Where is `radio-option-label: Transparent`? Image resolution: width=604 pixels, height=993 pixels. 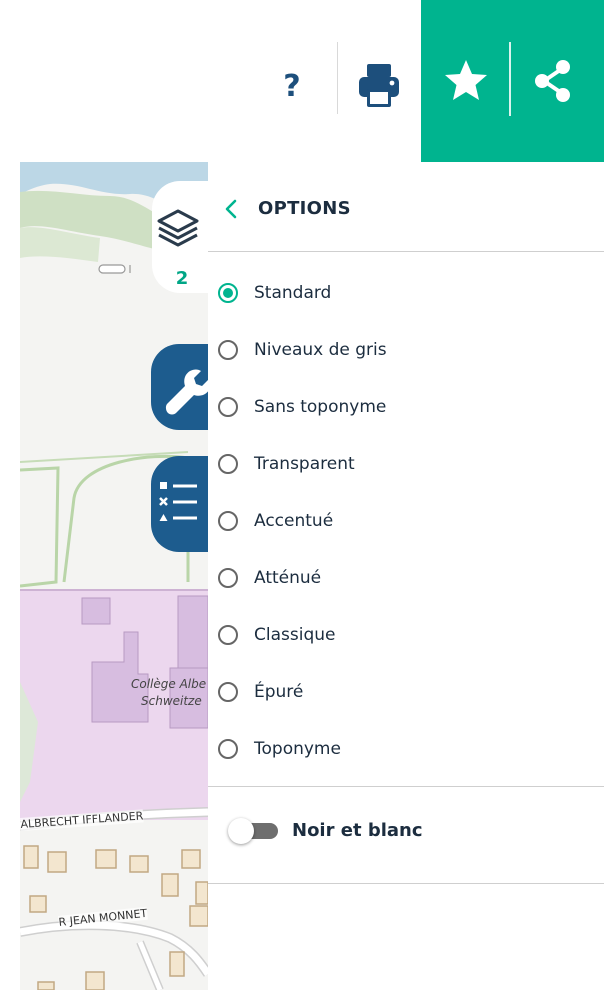
radio-option-label: Transparent is located at coordinates (304, 464).